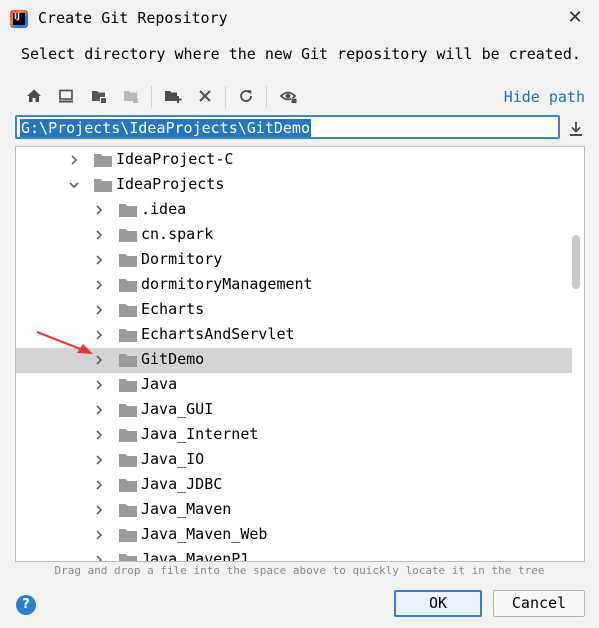  What do you see at coordinates (294, 435) in the screenshot?
I see `tree-row: Java_Internet` at bounding box center [294, 435].